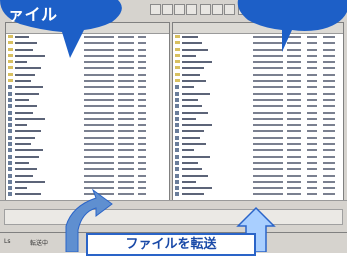 Image resolution: width=347 pixels, height=256 pixels. Describe the element at coordinates (171, 244) in the screenshot. I see `transfer-caption: ファイルを転送` at that location.